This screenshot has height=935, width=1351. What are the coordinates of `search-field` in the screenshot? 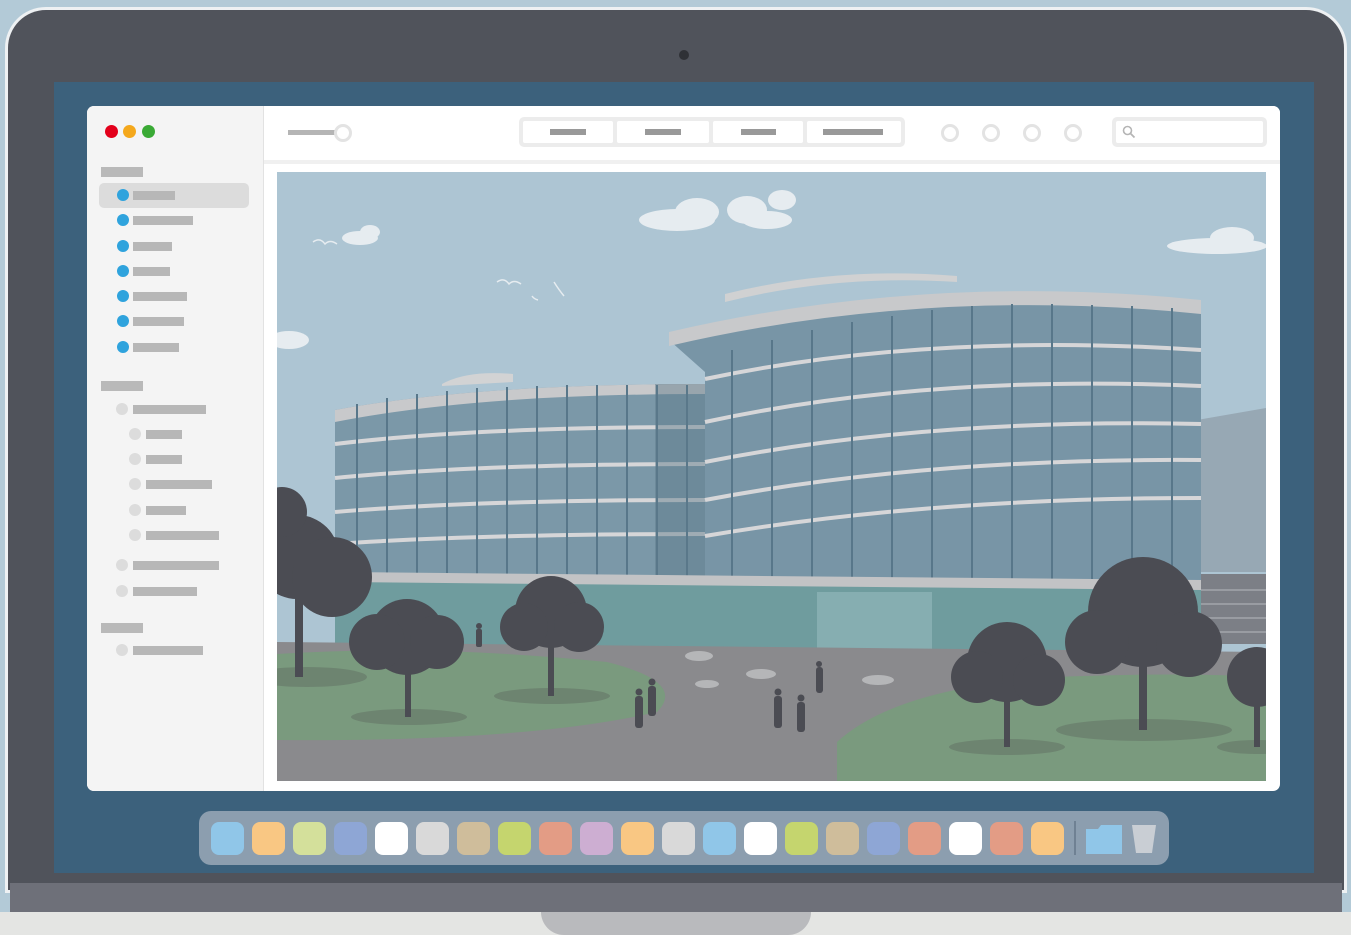 It's located at (1189, 132).